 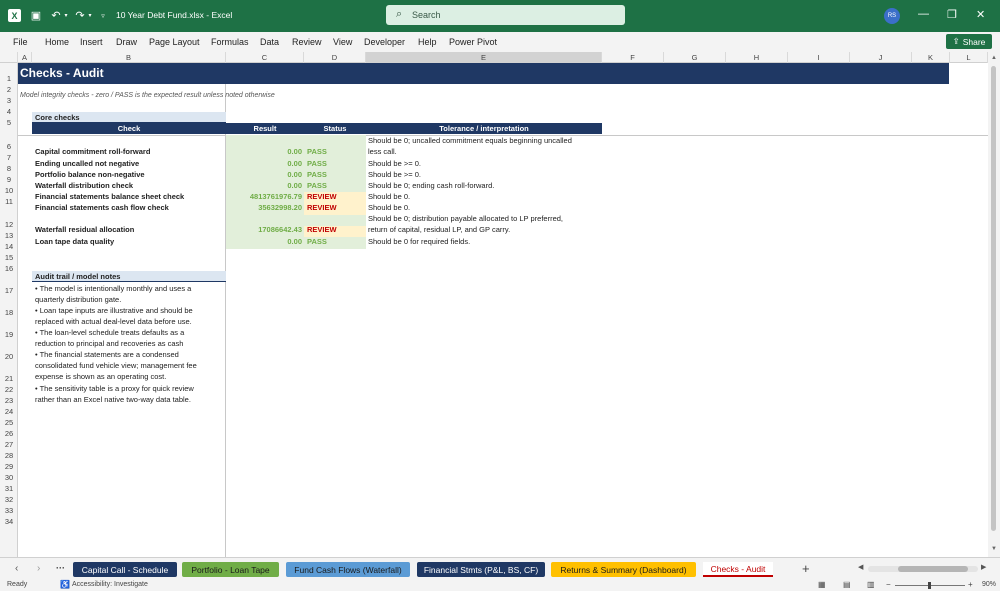 I want to click on column-header-j: J, so click(x=881, y=57).